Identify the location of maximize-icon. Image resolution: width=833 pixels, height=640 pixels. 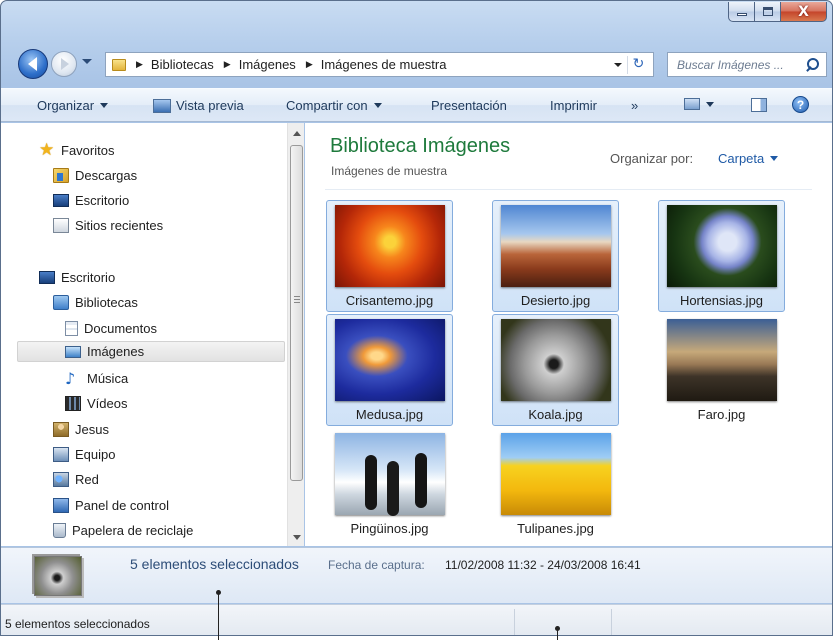
(767, 11).